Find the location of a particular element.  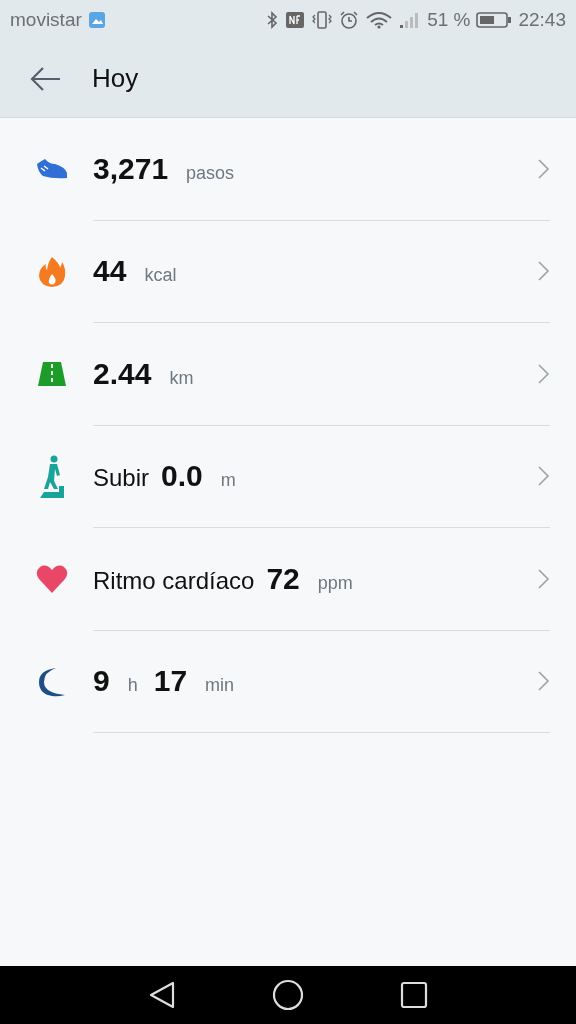

bluetooth-icon is located at coordinates (272, 20).